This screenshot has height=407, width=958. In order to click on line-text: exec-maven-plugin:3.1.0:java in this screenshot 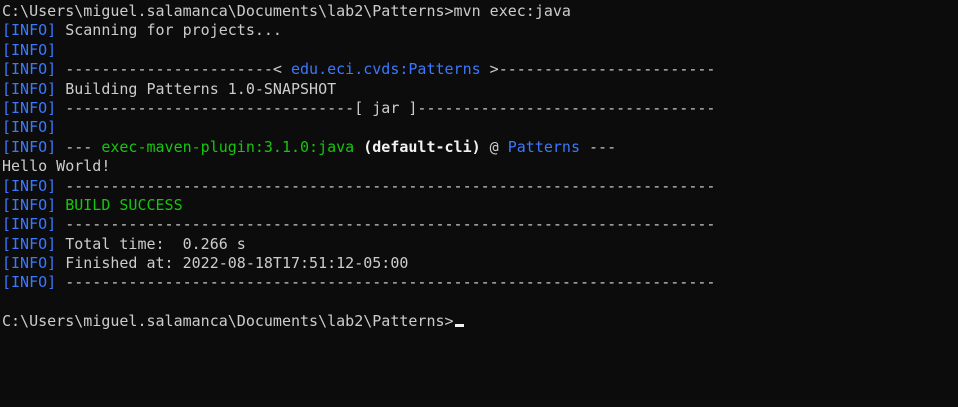, I will do `click(228, 146)`.